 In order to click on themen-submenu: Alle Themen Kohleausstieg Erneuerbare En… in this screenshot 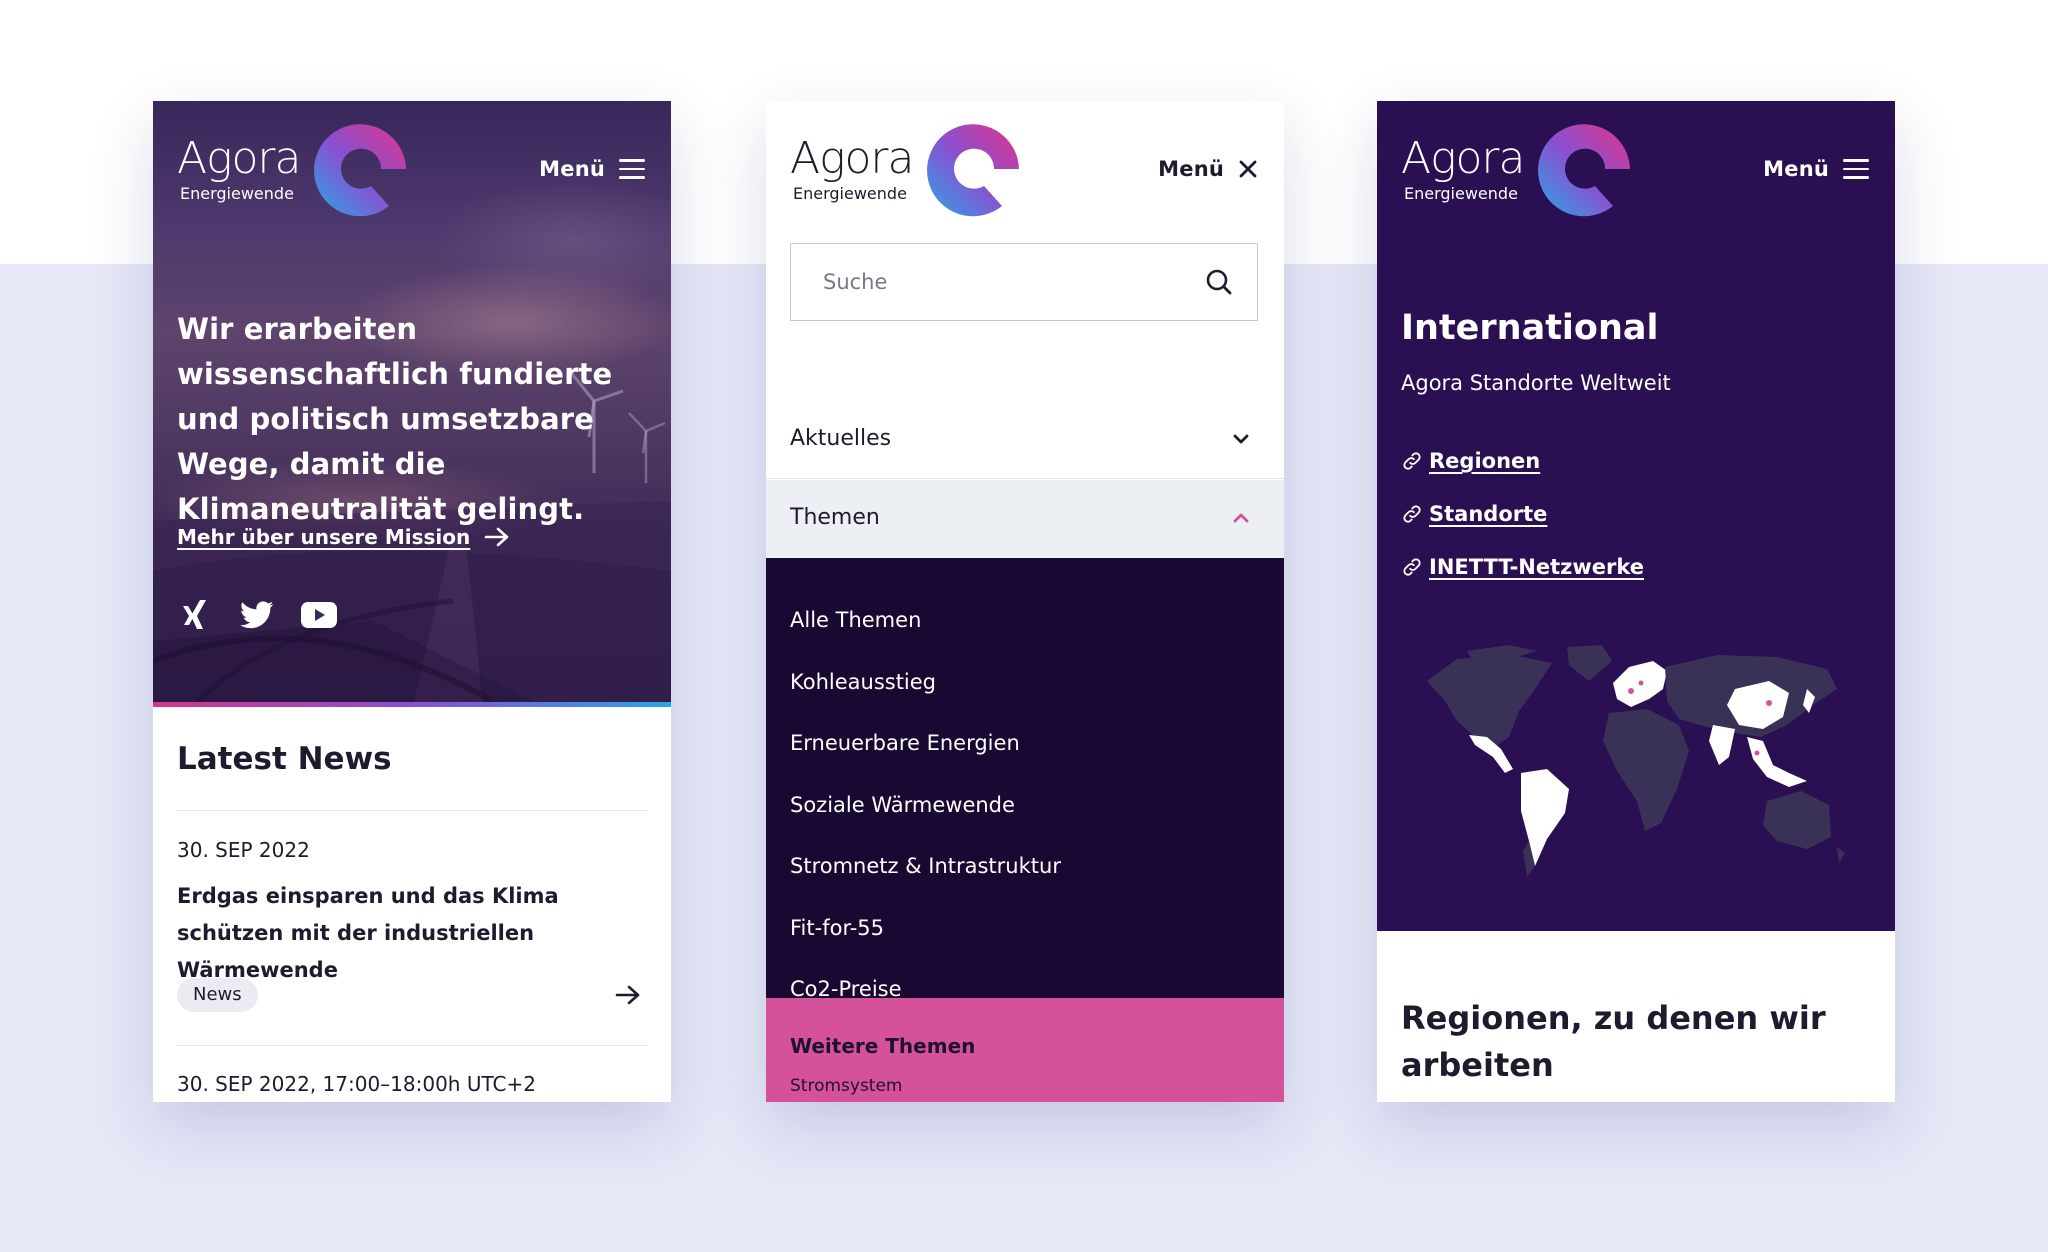, I will do `click(1025, 779)`.